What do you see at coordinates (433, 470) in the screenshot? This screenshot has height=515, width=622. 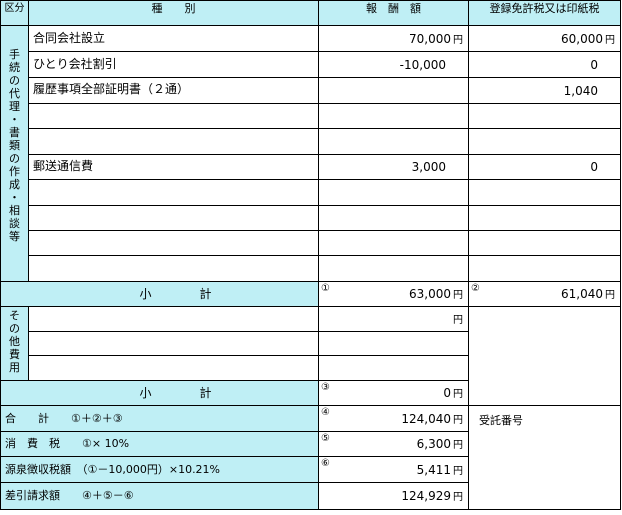 I see `withholding-value: 5,411` at bounding box center [433, 470].